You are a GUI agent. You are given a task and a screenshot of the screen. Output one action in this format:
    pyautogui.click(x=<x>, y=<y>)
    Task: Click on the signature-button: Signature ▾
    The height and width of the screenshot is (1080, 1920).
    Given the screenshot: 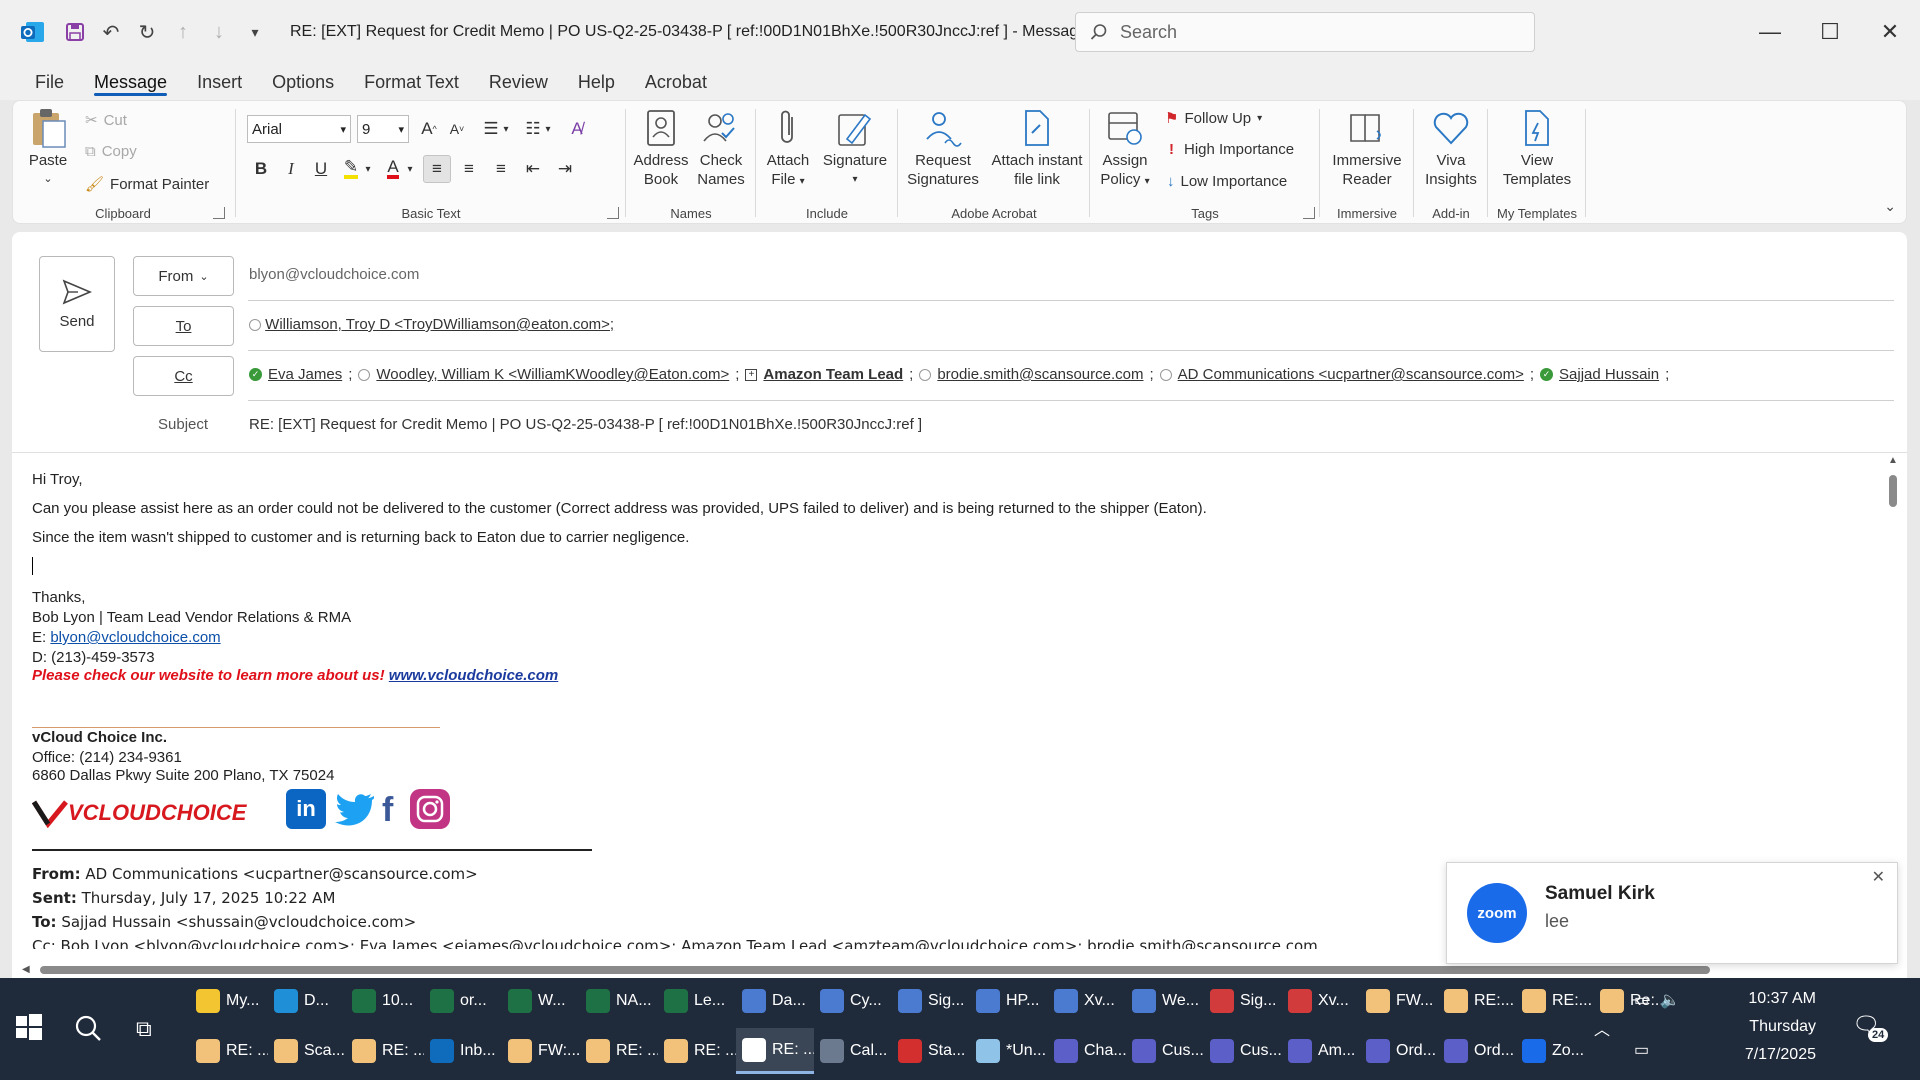 What is the action you would take?
    pyautogui.click(x=855, y=148)
    